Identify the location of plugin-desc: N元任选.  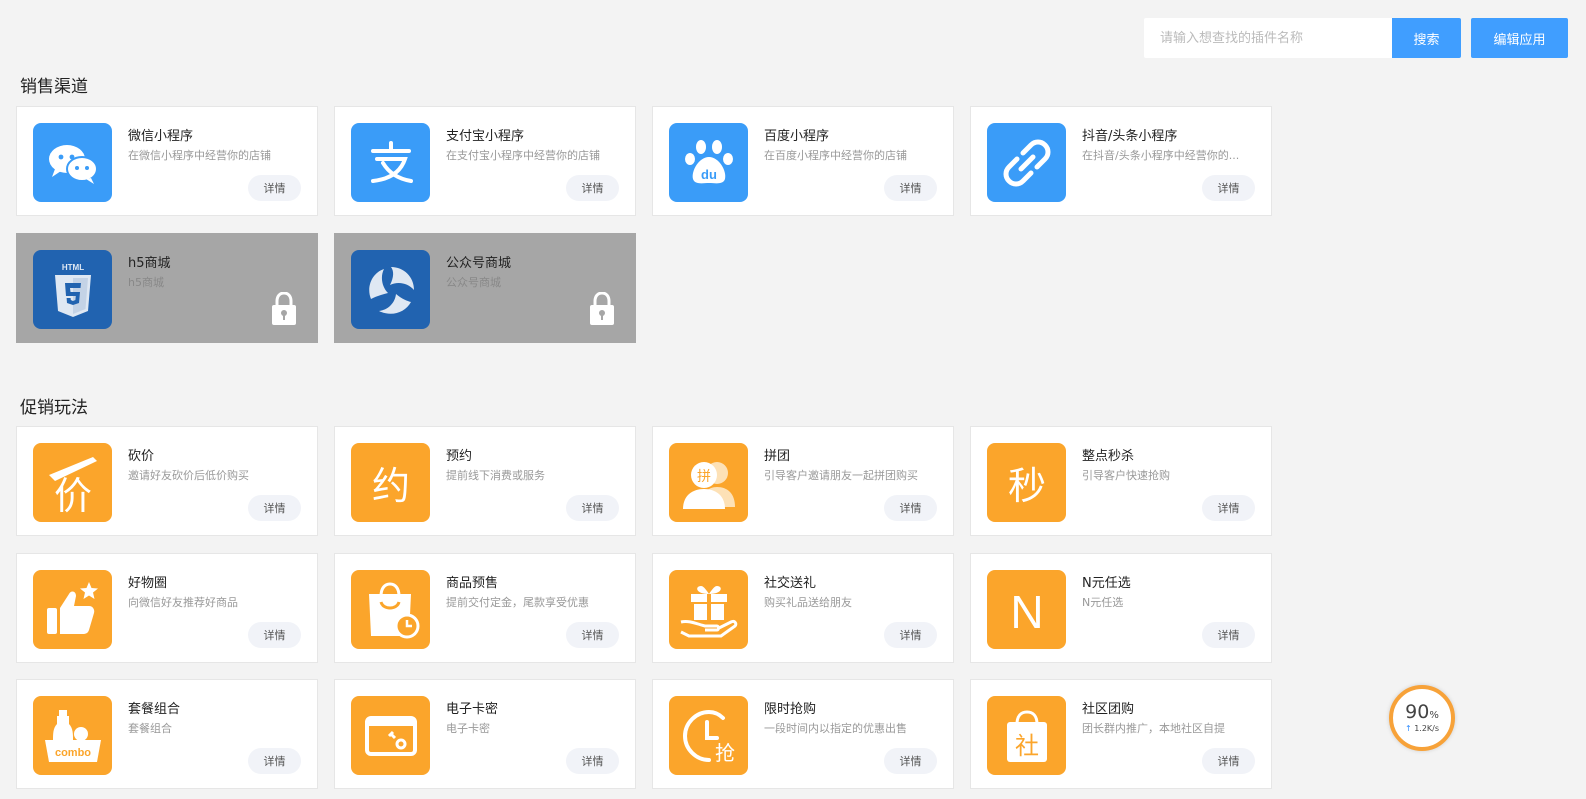
(1103, 602).